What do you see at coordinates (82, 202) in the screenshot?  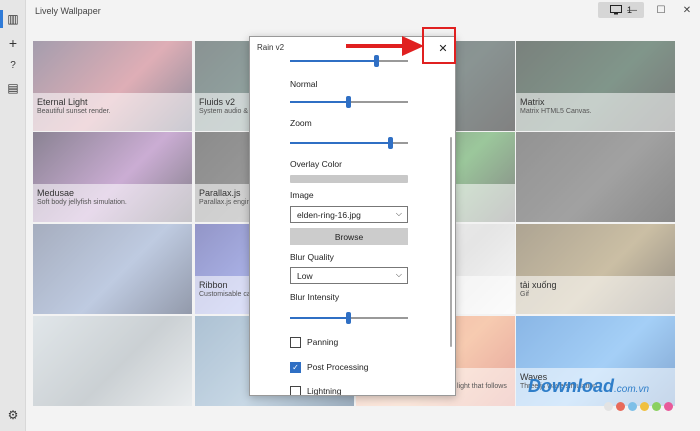 I see `tile-description: Soft body jellyfish simulation.` at bounding box center [82, 202].